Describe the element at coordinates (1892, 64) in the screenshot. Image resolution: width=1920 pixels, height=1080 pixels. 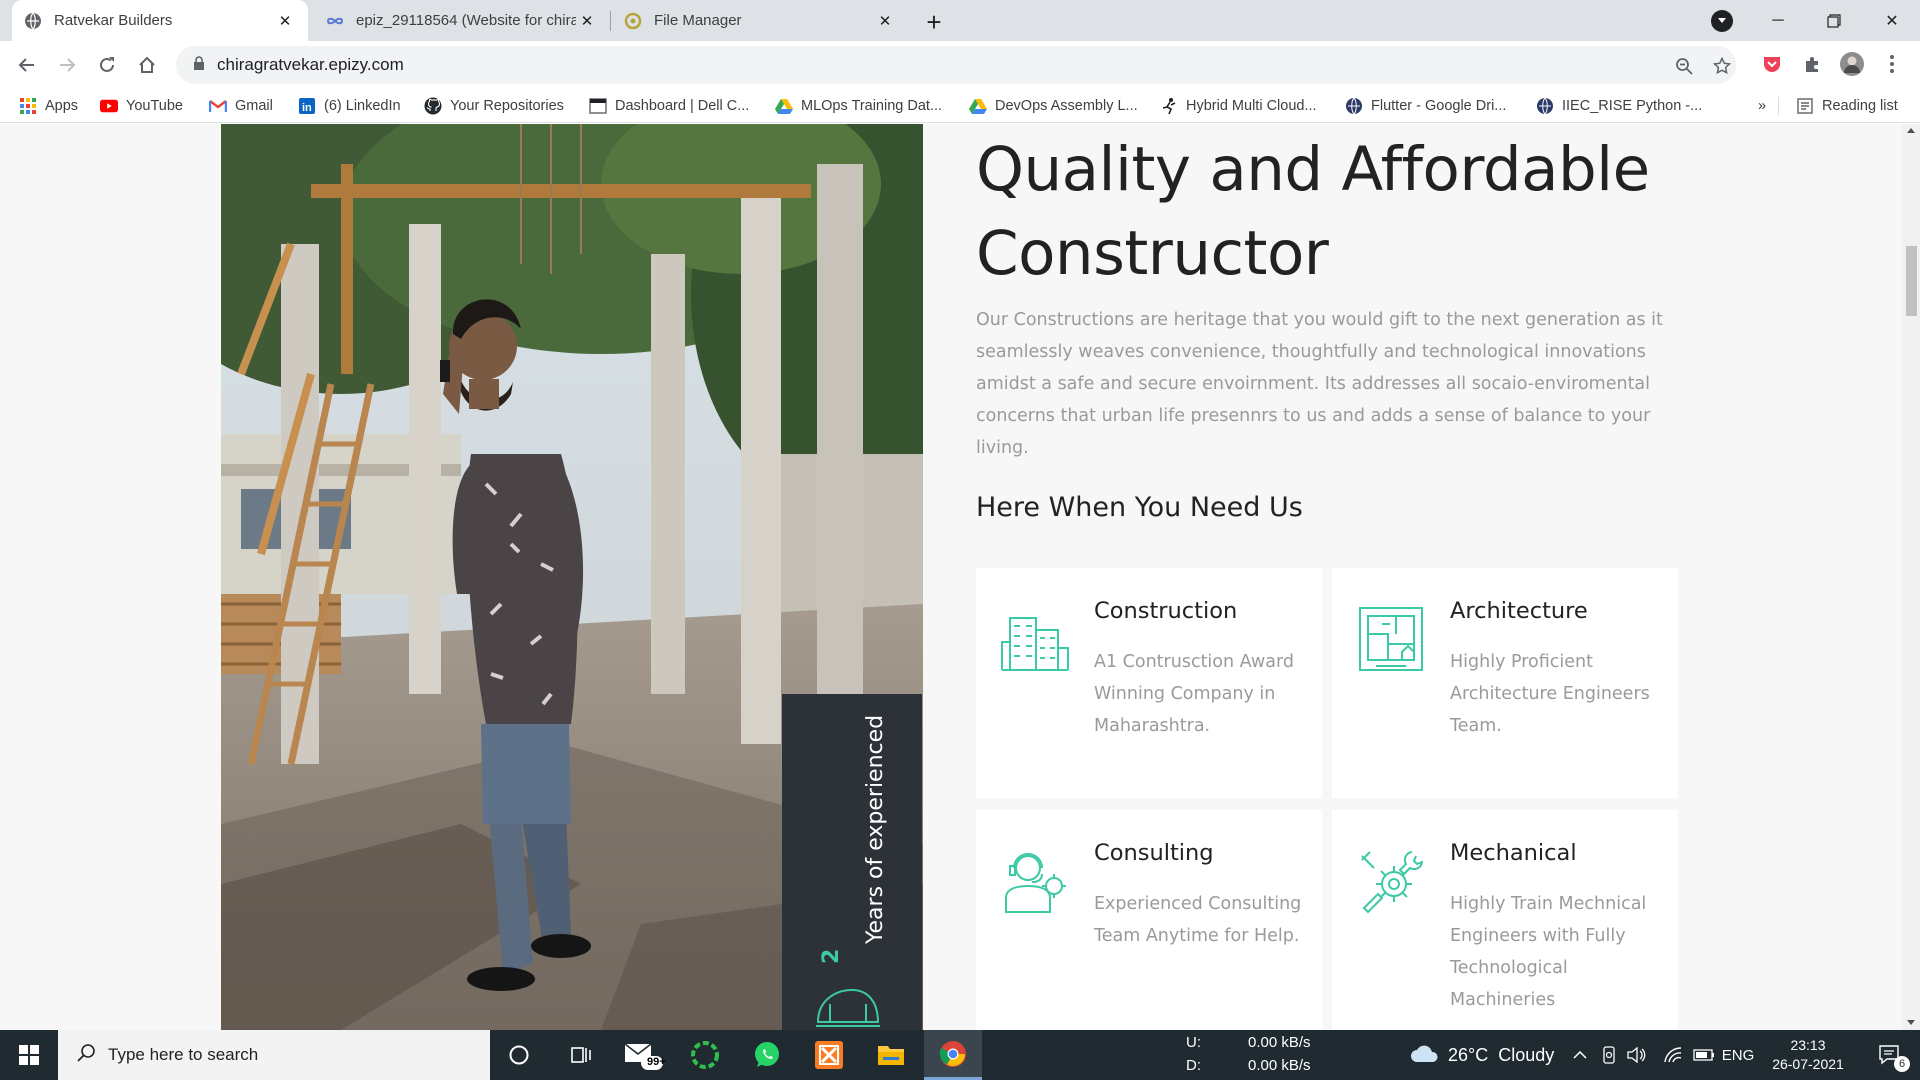
I see `chrome-menu-icon` at that location.